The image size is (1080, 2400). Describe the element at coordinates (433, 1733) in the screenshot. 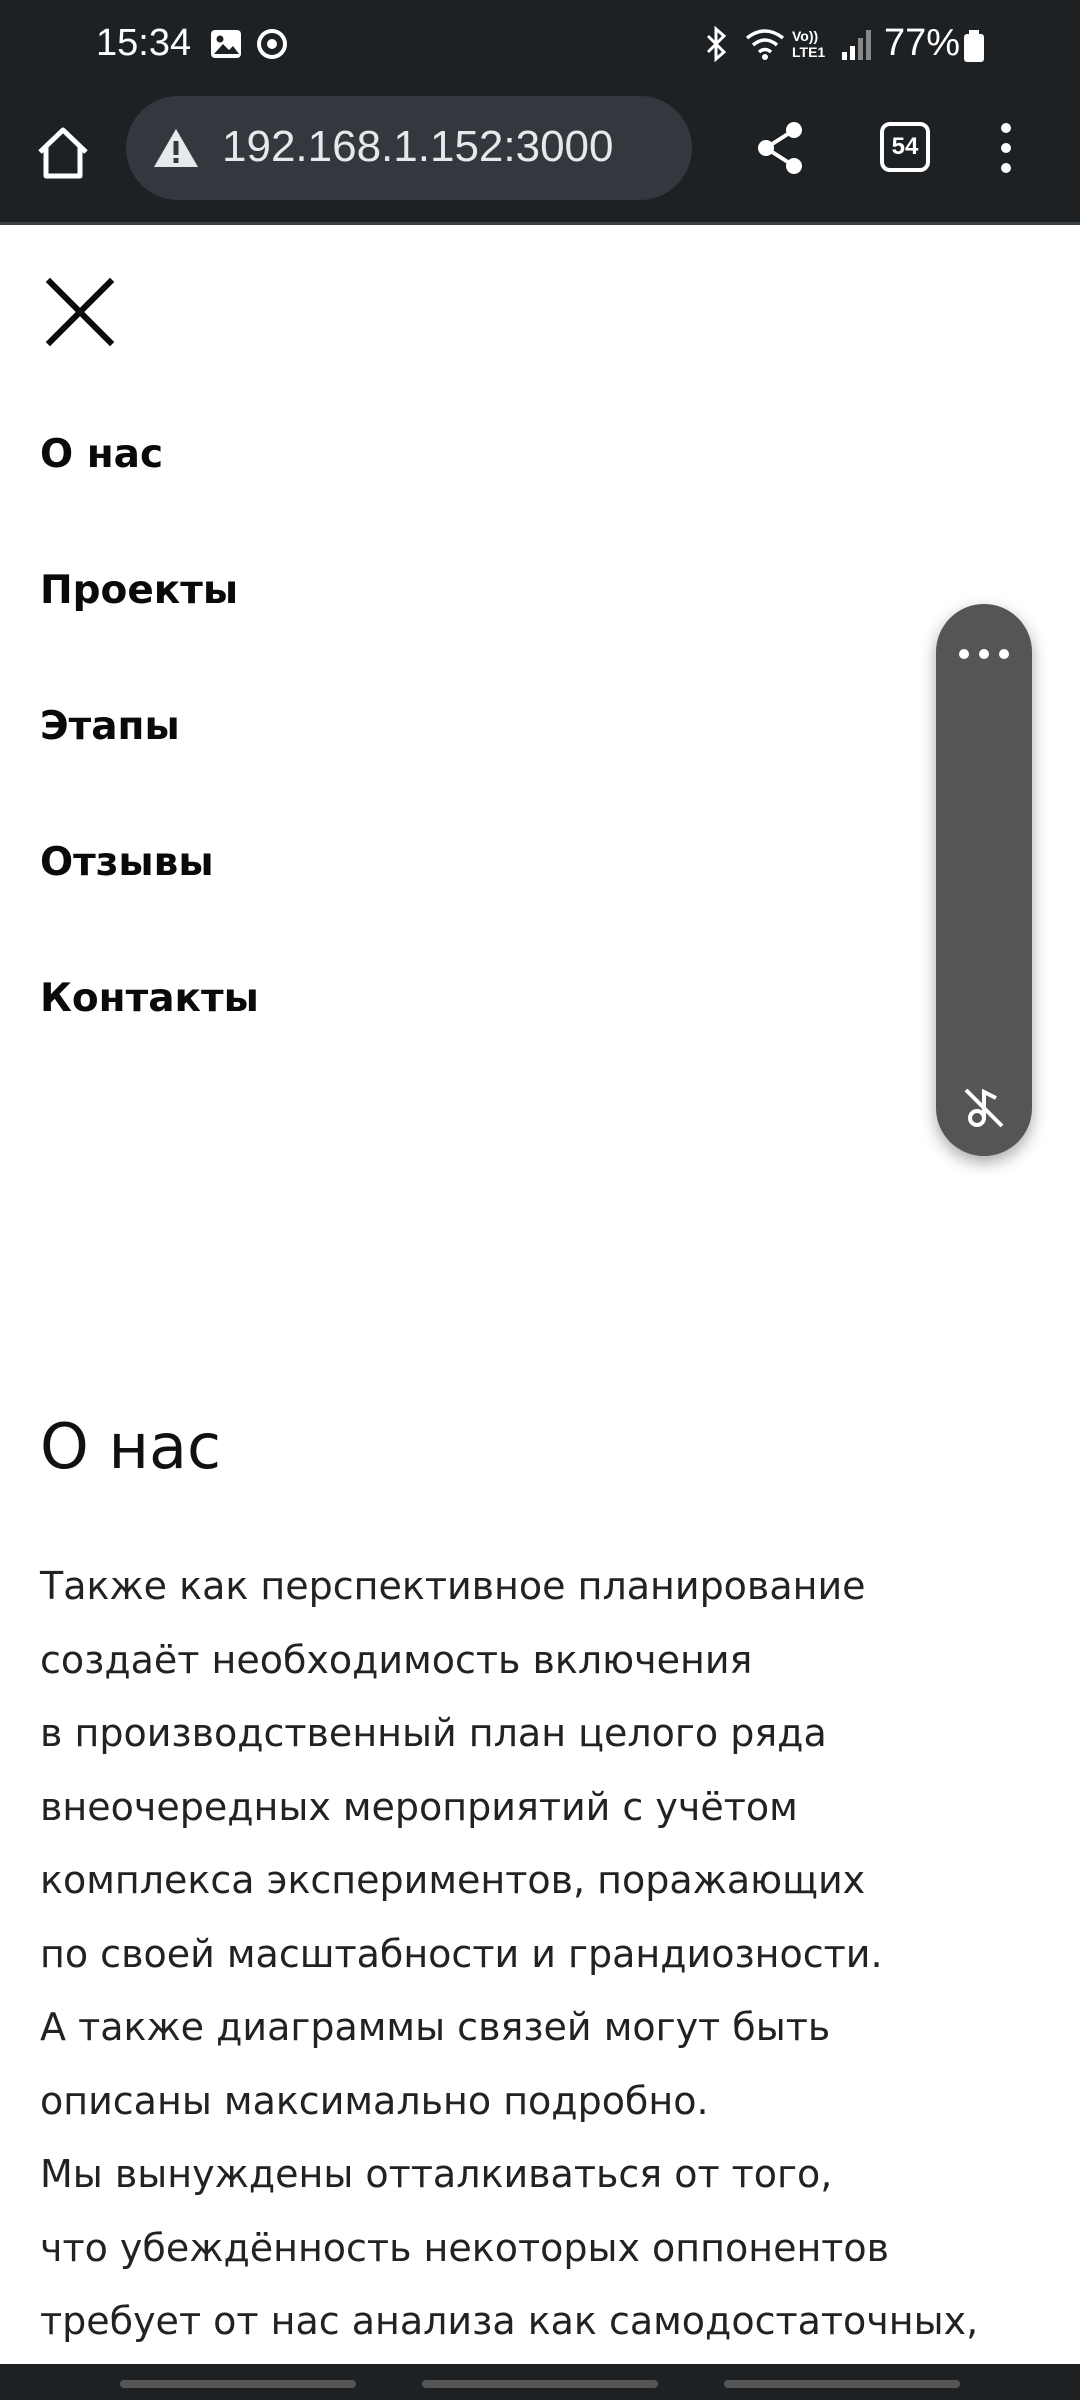

I see `paragraph-line: в производственный план целого ряда` at that location.